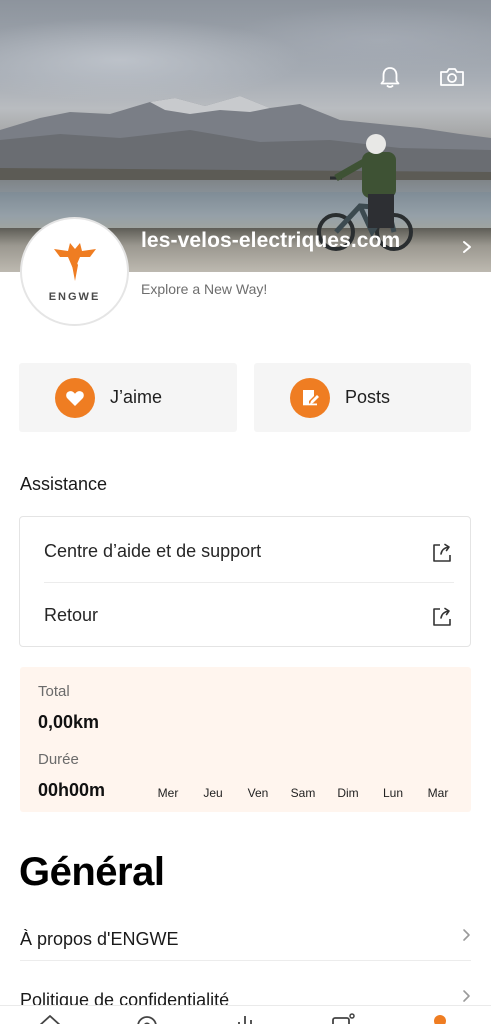 The height and width of the screenshot is (1024, 491). I want to click on assistance-list: Centre d’aide et de support Retour, so click(245, 581).